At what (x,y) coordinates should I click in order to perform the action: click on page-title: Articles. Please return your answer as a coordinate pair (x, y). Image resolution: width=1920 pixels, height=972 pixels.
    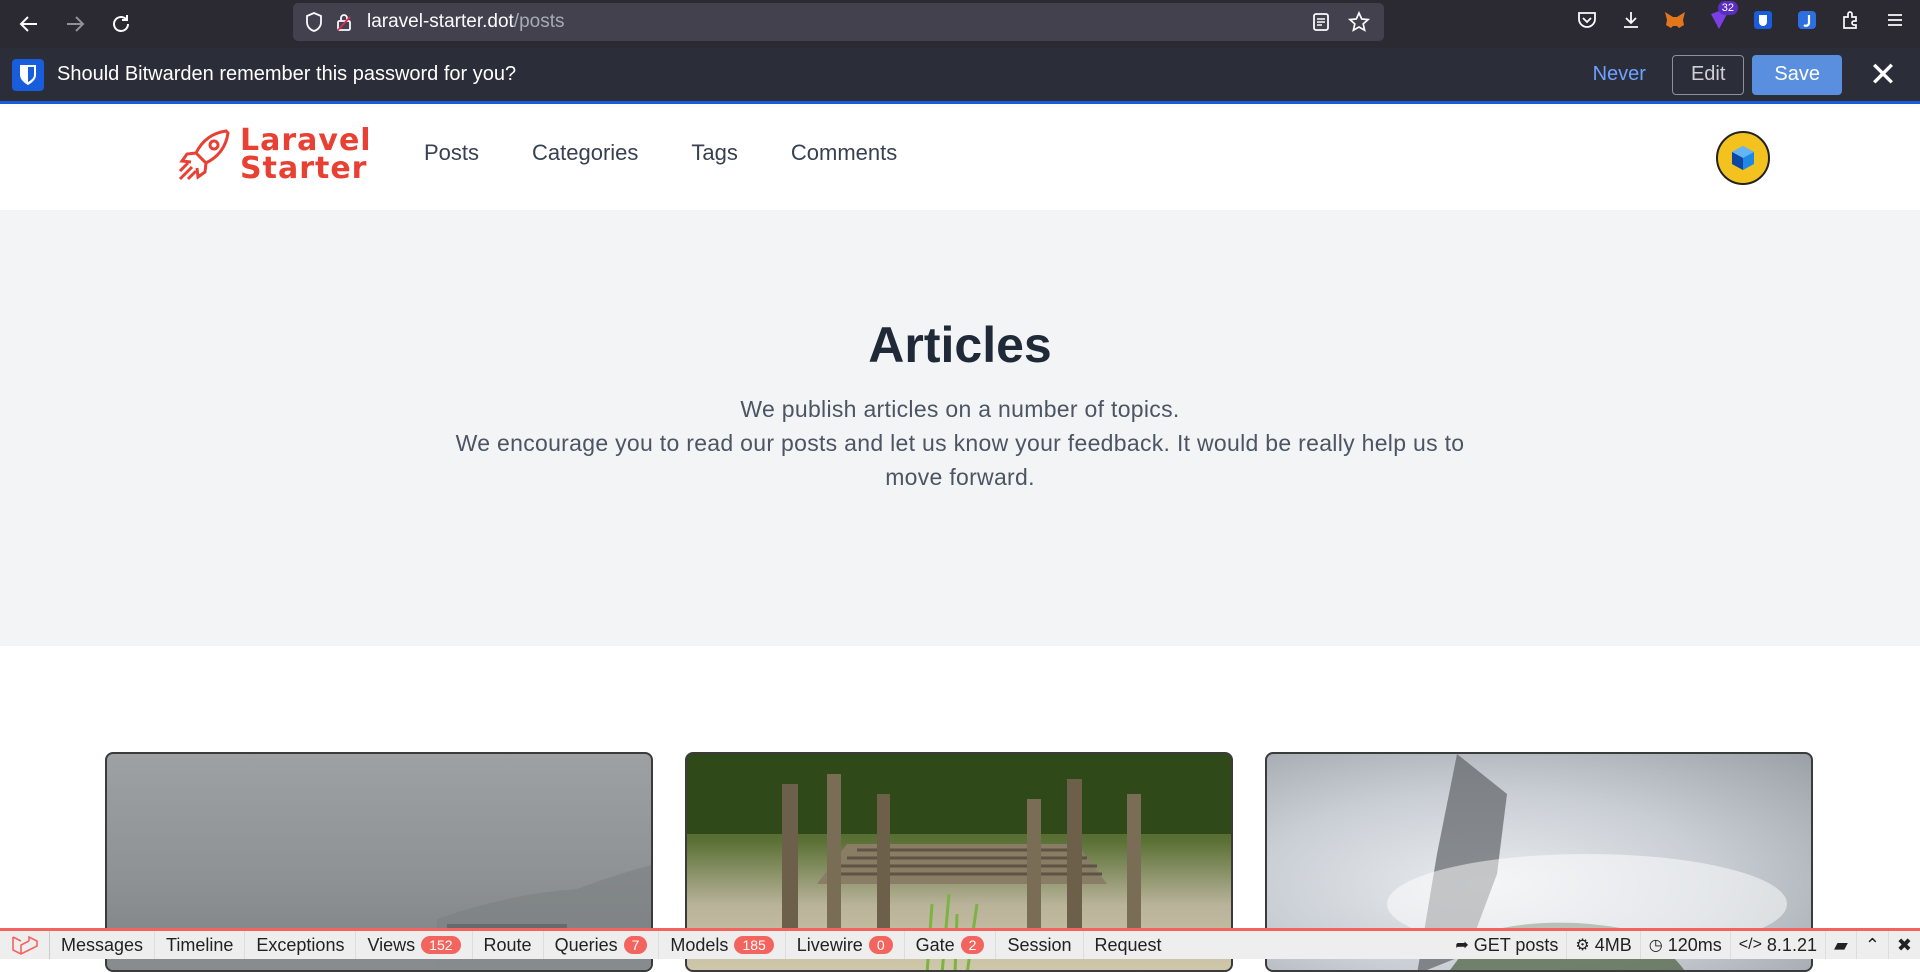
    Looking at the image, I should click on (960, 345).